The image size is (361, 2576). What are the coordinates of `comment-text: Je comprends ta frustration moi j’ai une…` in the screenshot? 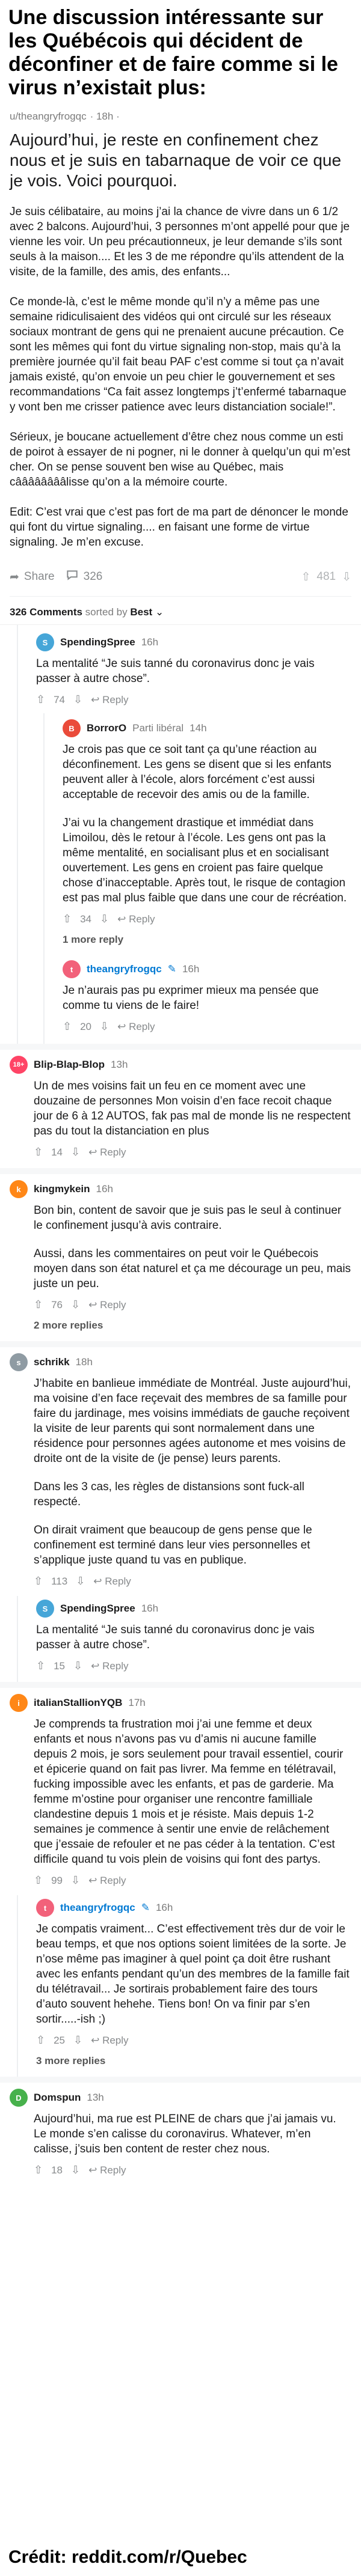 It's located at (180, 1792).